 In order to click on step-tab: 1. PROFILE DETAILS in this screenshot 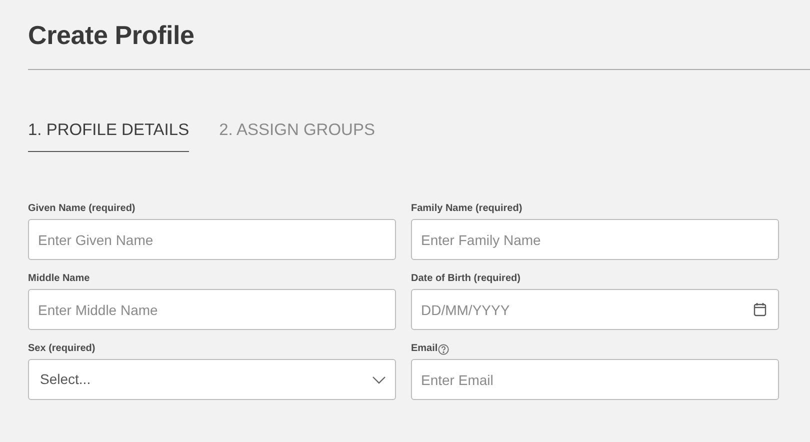, I will do `click(109, 135)`.